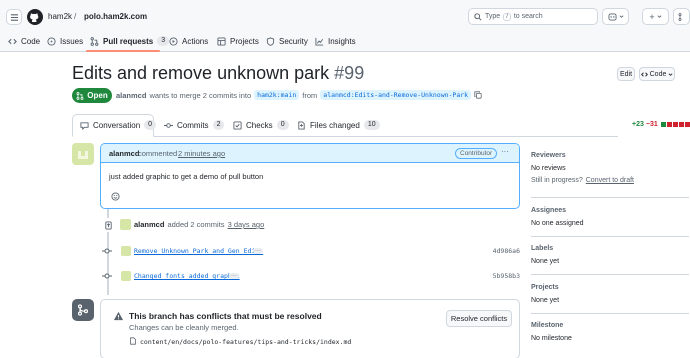  What do you see at coordinates (158, 153) in the screenshot?
I see `comment-action: commented` at bounding box center [158, 153].